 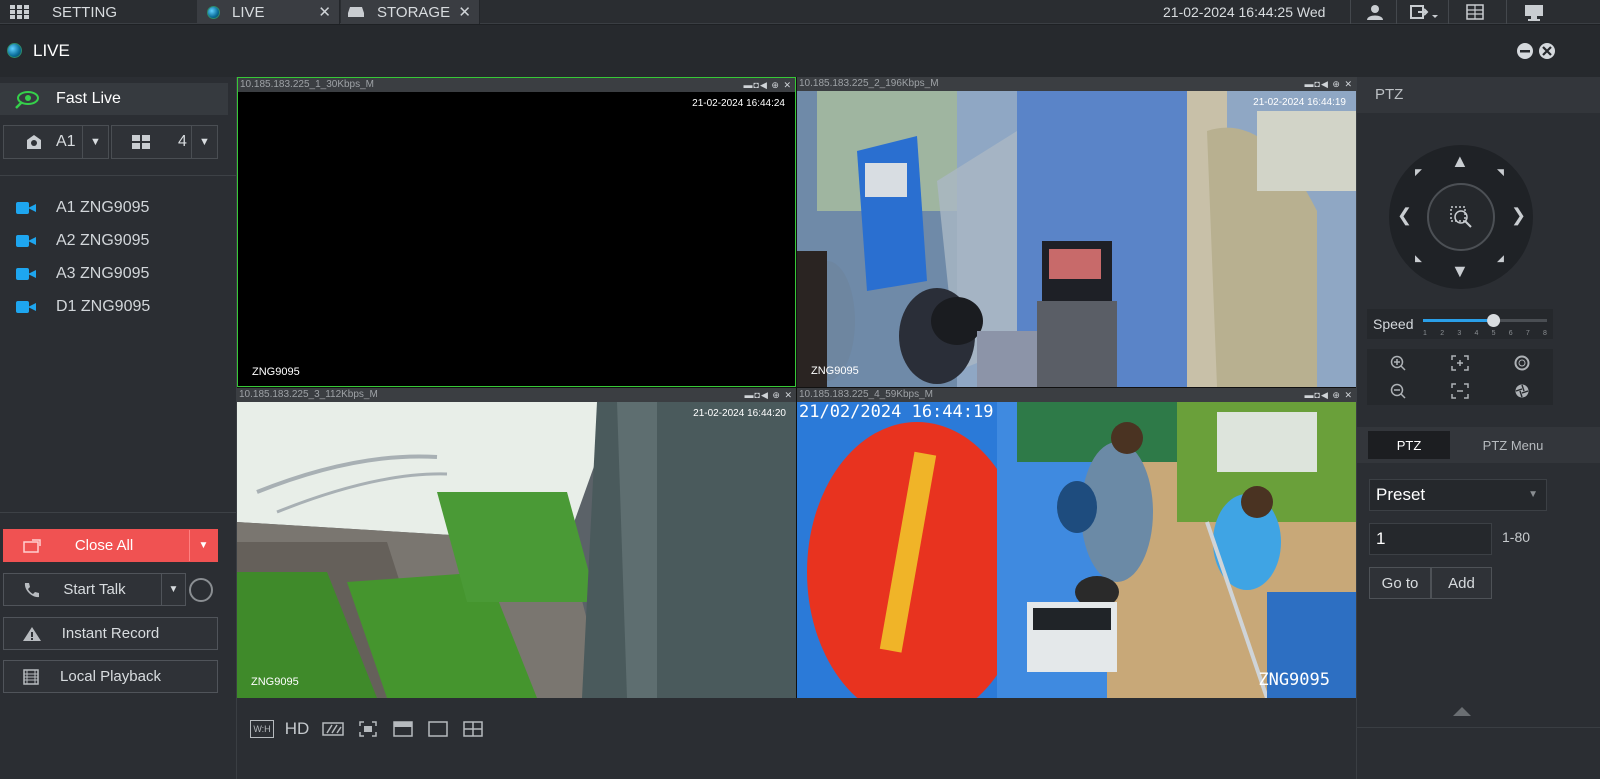 What do you see at coordinates (103, 207) in the screenshot?
I see `camera-label: A1 ZNG9095` at bounding box center [103, 207].